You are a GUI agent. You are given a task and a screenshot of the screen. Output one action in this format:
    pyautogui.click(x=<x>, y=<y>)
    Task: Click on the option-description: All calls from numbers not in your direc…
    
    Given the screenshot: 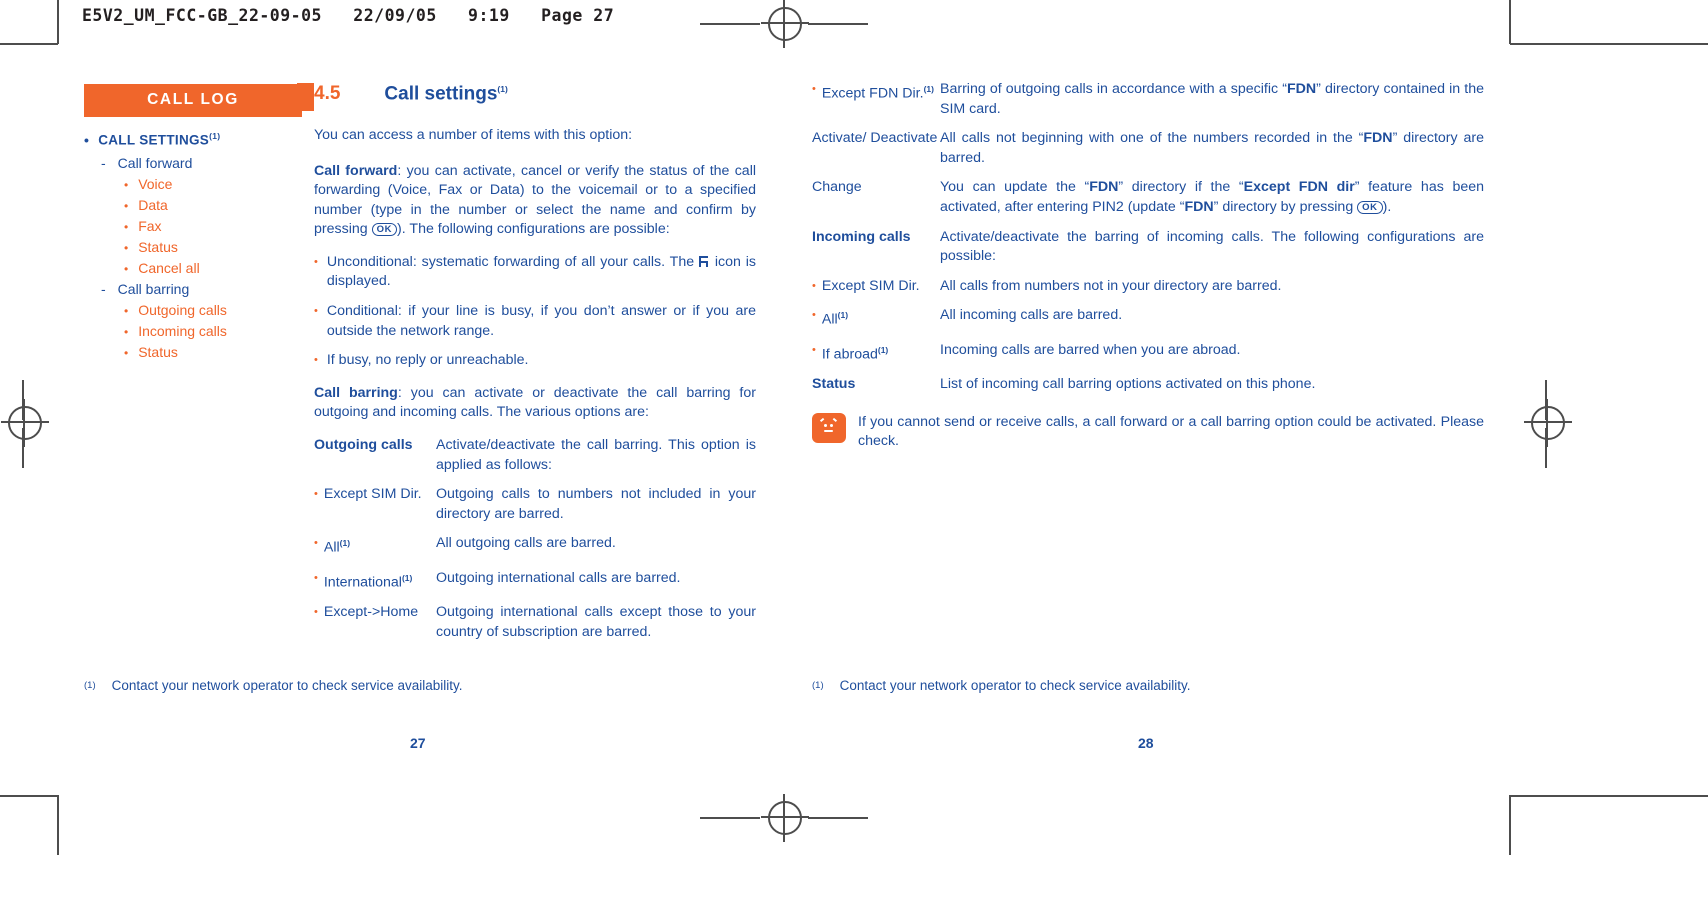 What is the action you would take?
    pyautogui.click(x=1111, y=285)
    